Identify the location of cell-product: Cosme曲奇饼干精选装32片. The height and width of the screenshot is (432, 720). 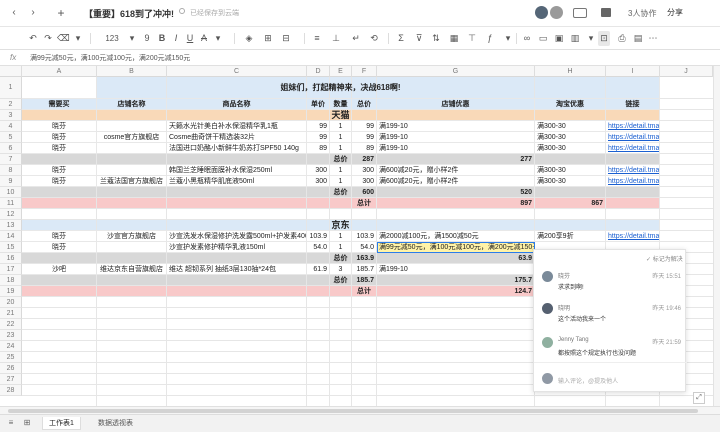
(237, 137).